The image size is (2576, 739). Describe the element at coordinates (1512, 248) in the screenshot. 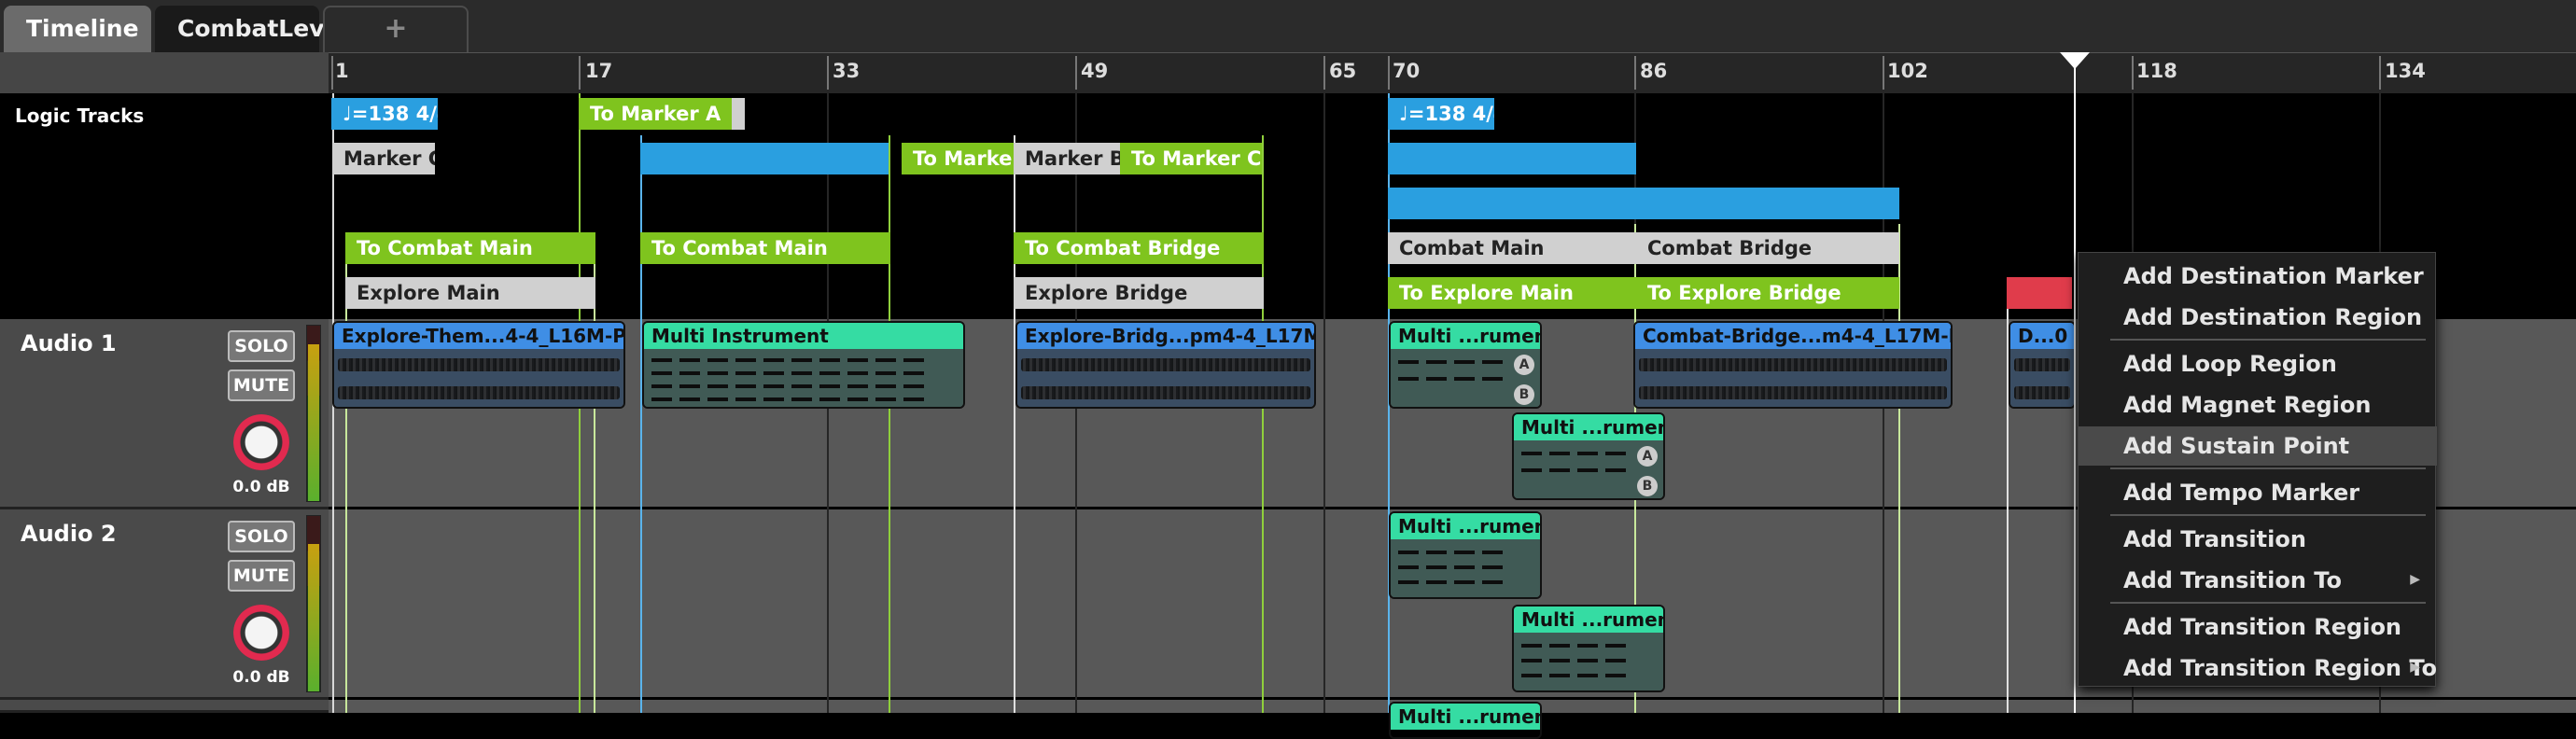

I see `destination-region-combat-main: Combat Main` at that location.